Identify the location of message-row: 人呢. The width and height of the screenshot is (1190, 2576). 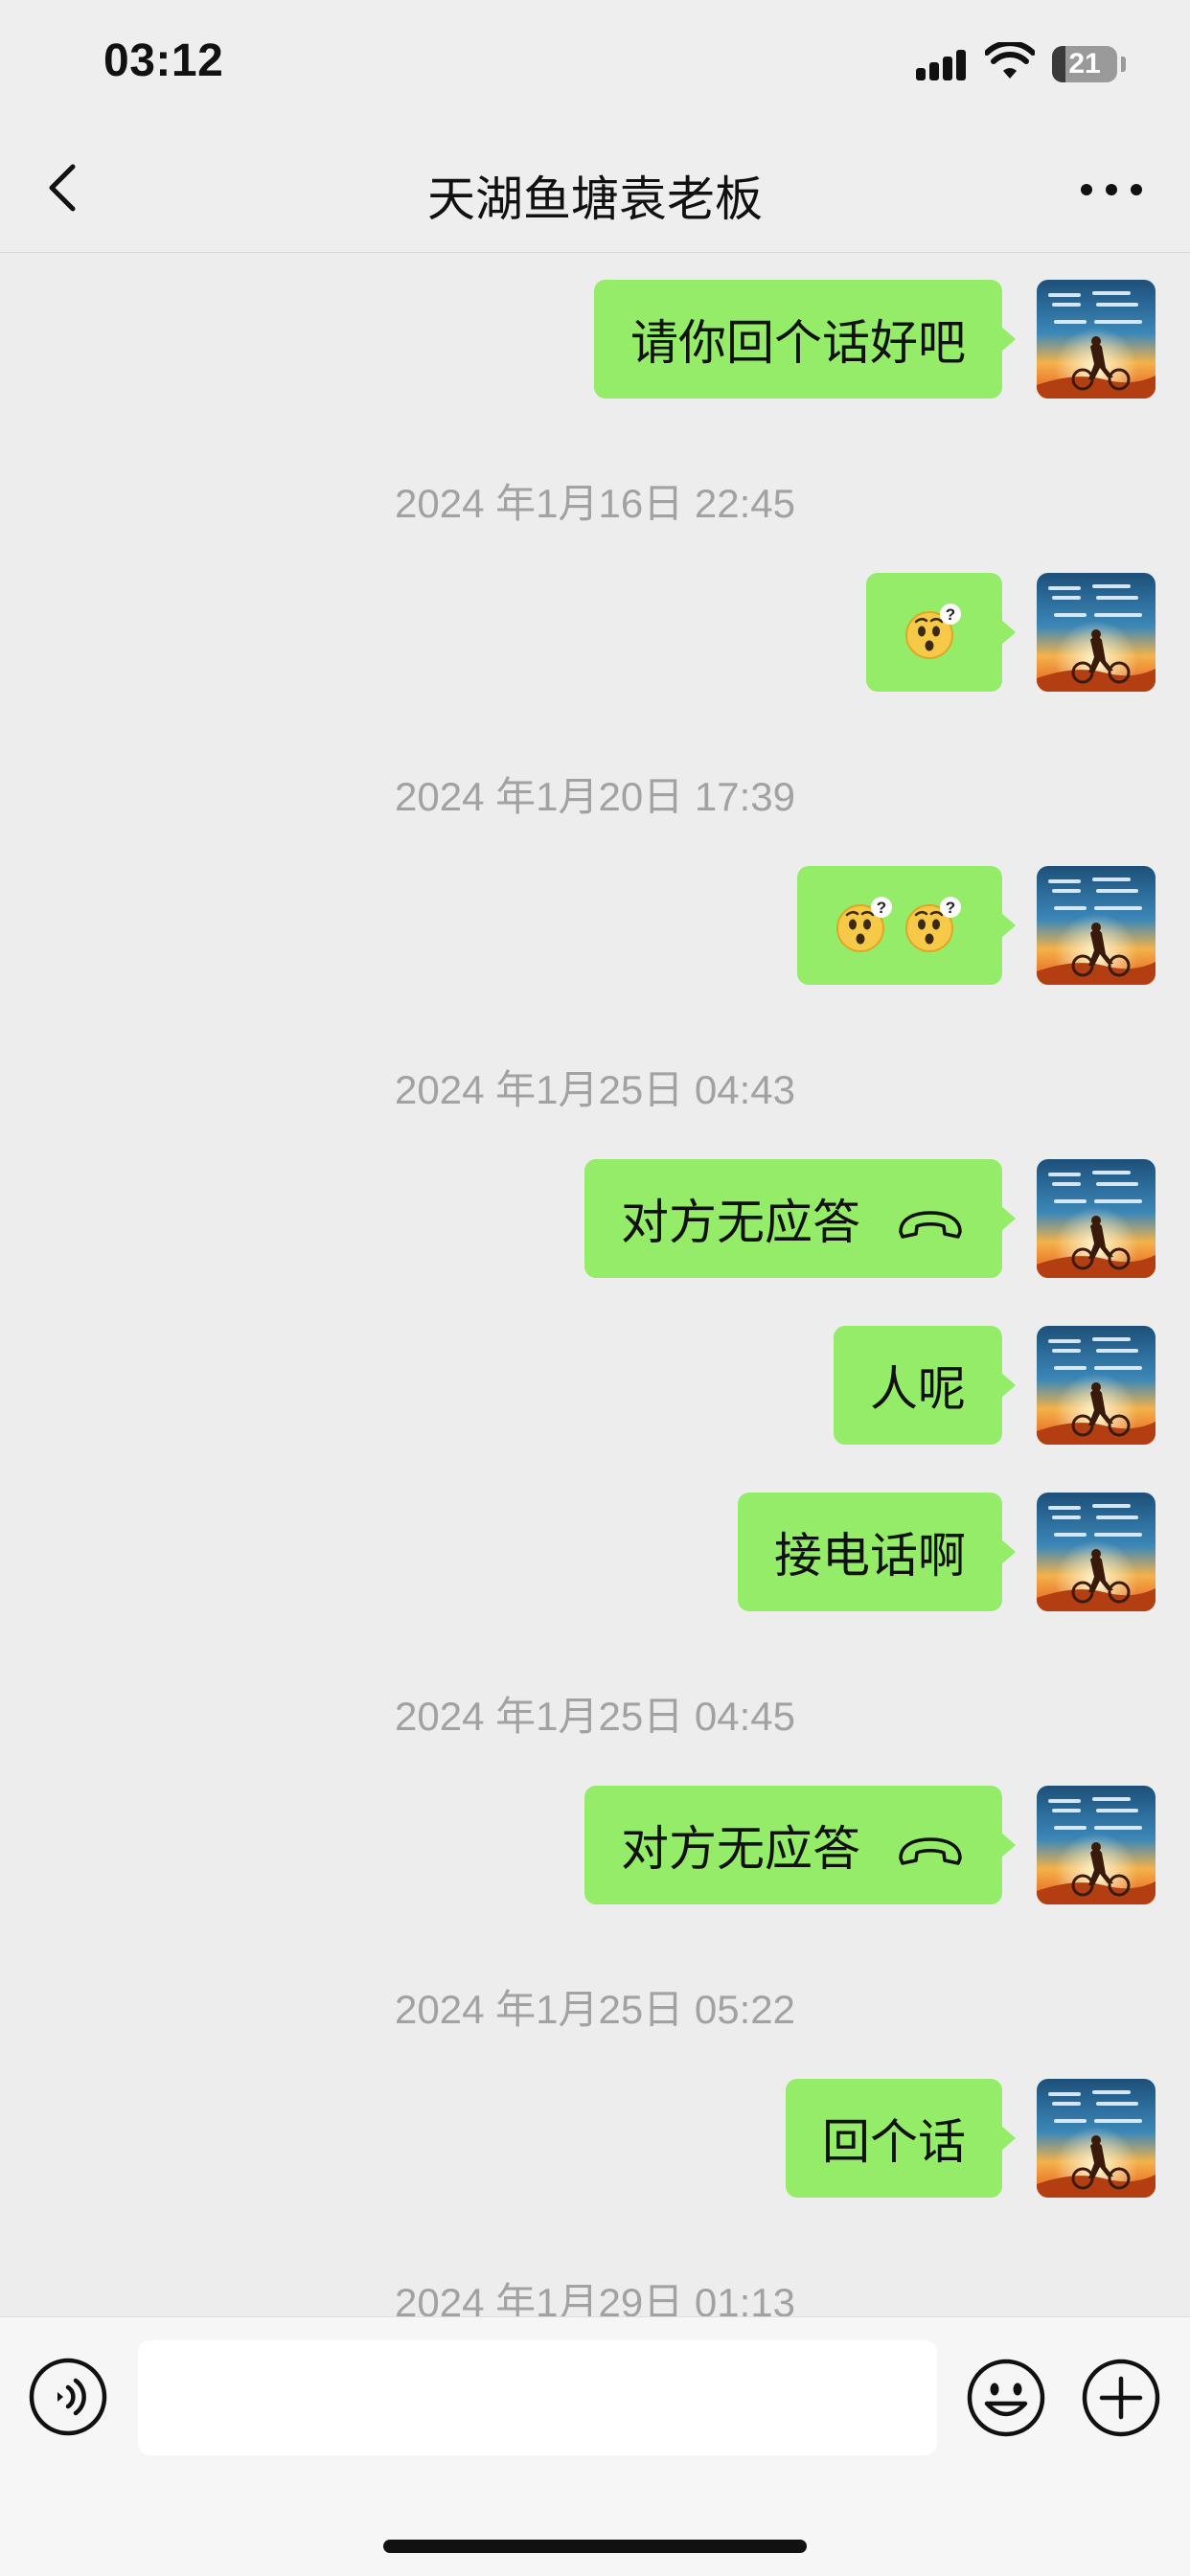
(595, 1385).